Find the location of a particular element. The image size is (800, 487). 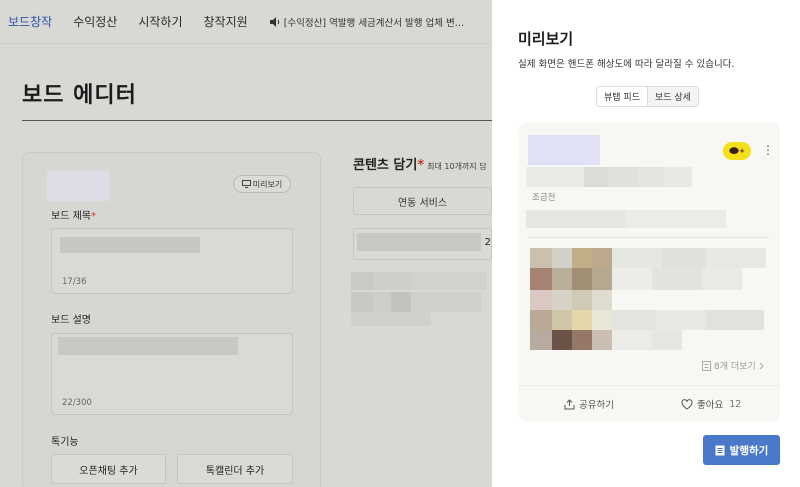

blurred-desc-text is located at coordinates (148, 346).